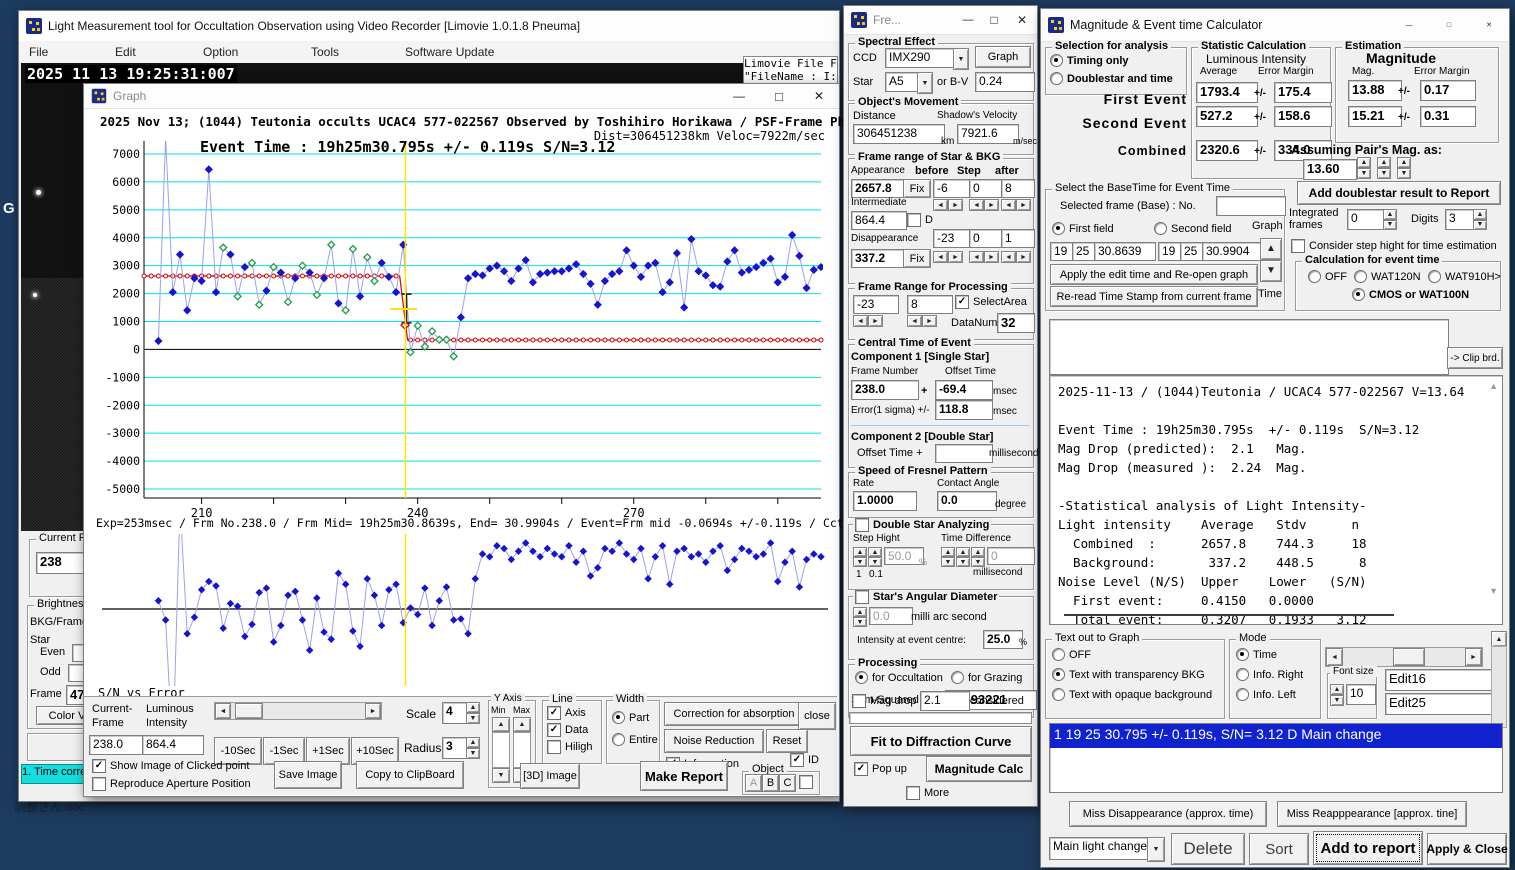 This screenshot has height=870, width=1515. What do you see at coordinates (734, 714) in the screenshot?
I see `correction-absorption-button: Correction for absorption` at bounding box center [734, 714].